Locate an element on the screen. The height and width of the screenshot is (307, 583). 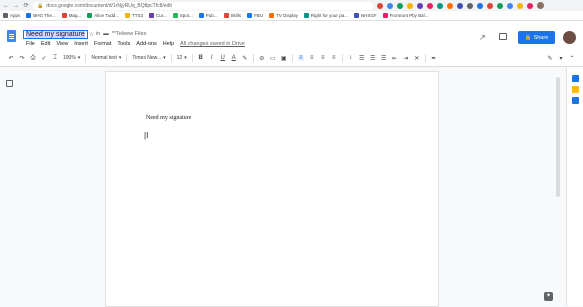
bookmark-item: TTS3 is located at coordinates (133, 15).